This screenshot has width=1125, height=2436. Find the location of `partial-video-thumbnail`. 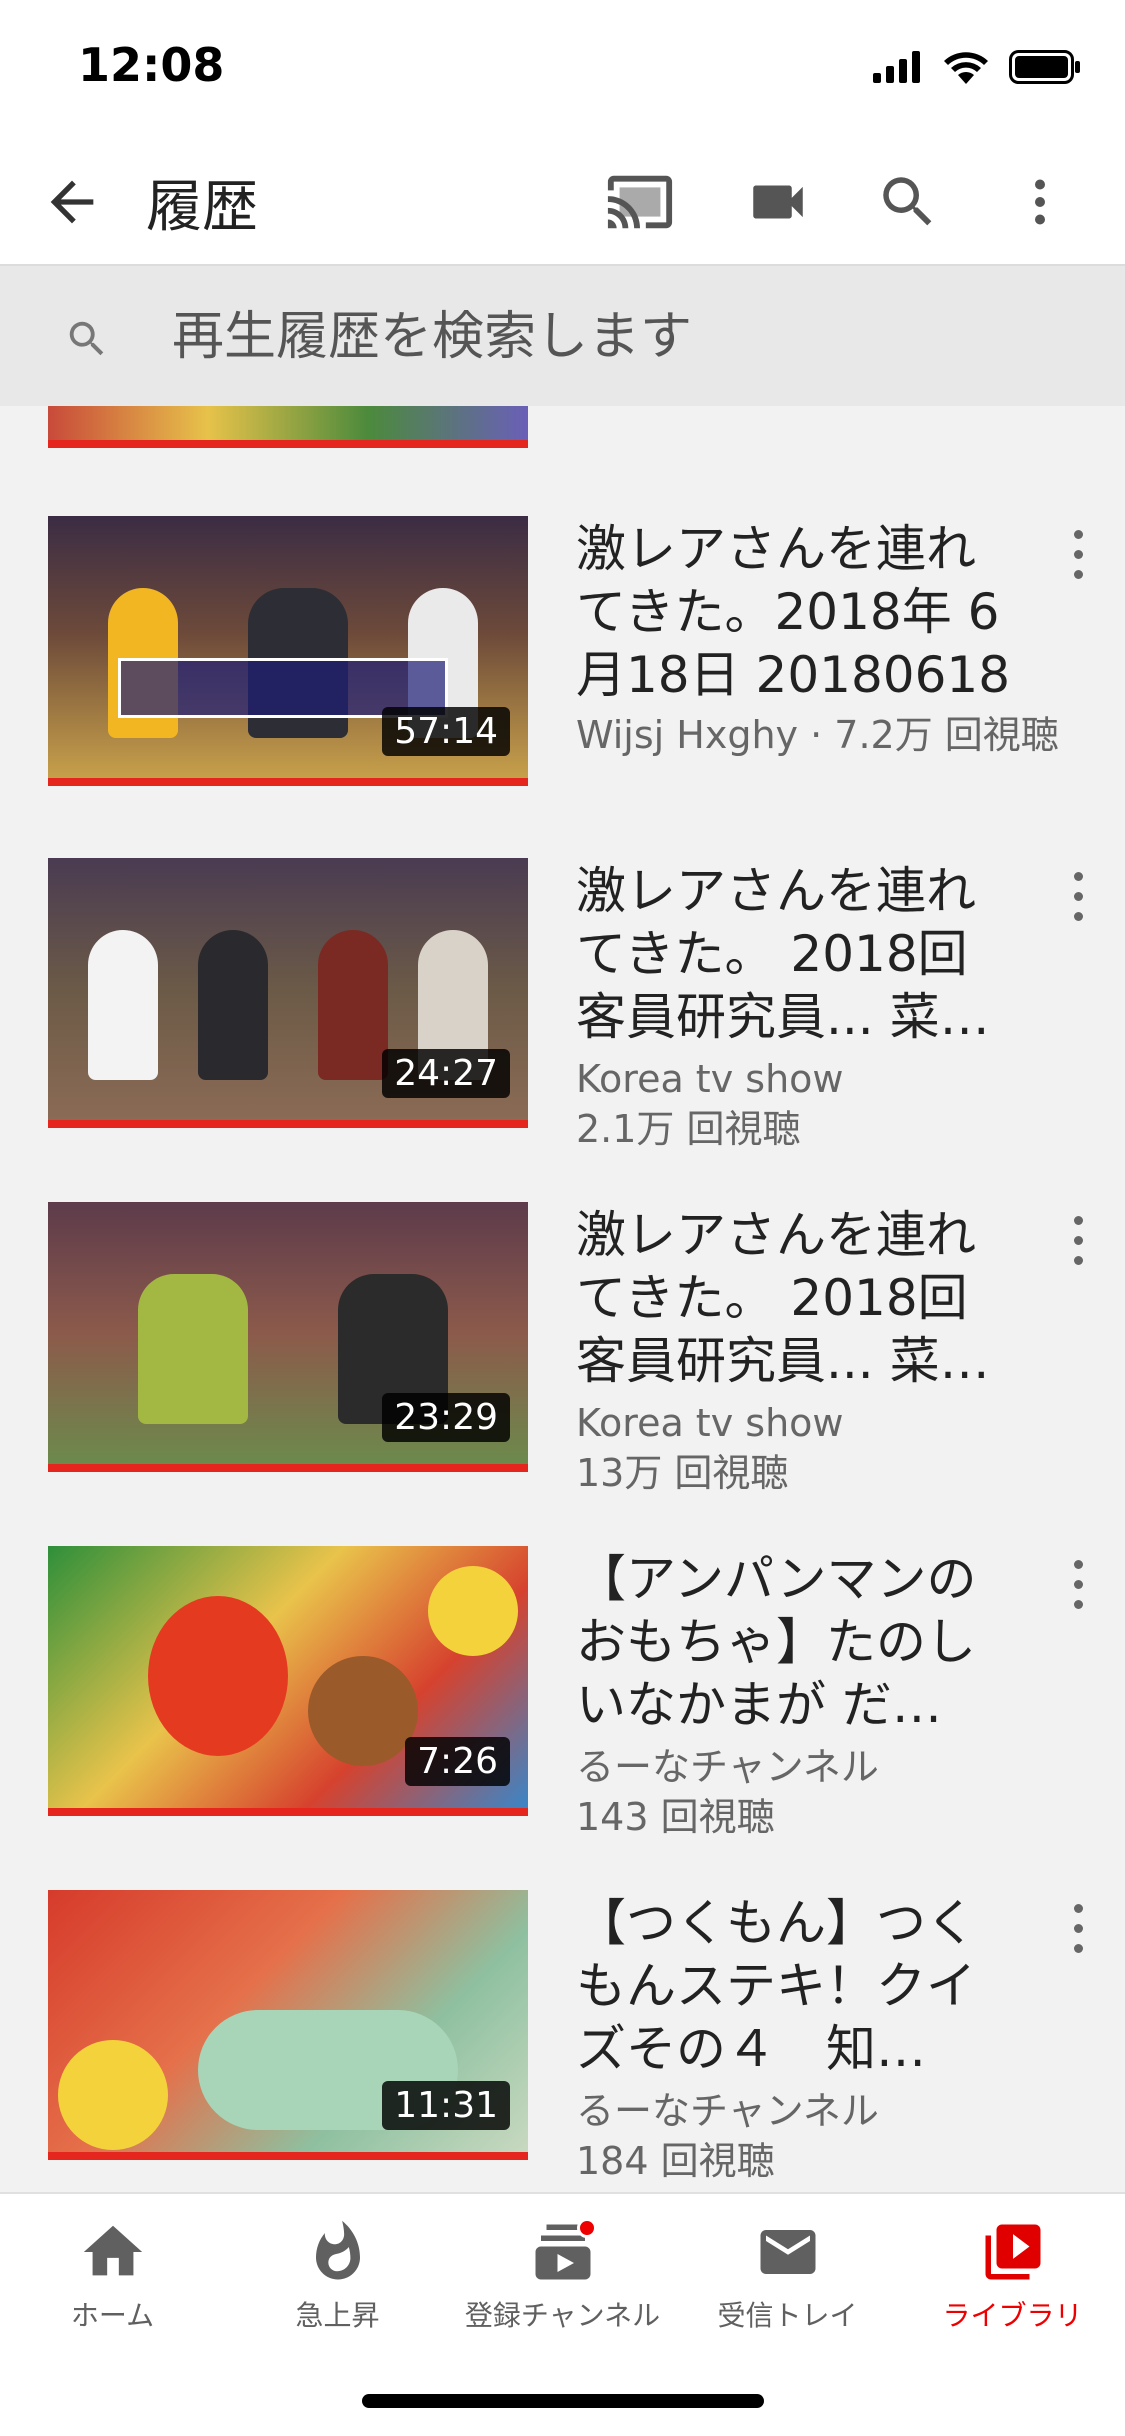

partial-video-thumbnail is located at coordinates (288, 427).